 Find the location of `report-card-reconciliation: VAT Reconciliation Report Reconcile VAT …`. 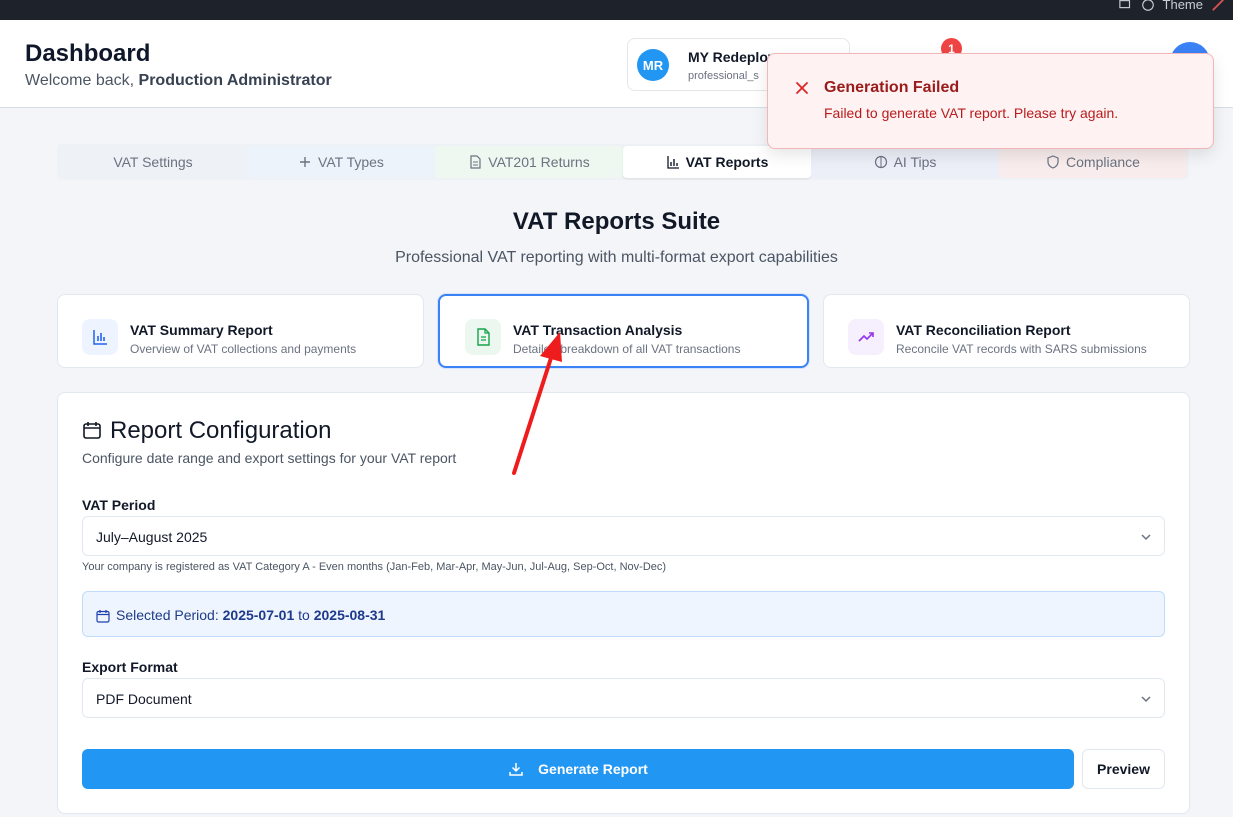

report-card-reconciliation: VAT Reconciliation Report Reconcile VAT … is located at coordinates (1006, 331).